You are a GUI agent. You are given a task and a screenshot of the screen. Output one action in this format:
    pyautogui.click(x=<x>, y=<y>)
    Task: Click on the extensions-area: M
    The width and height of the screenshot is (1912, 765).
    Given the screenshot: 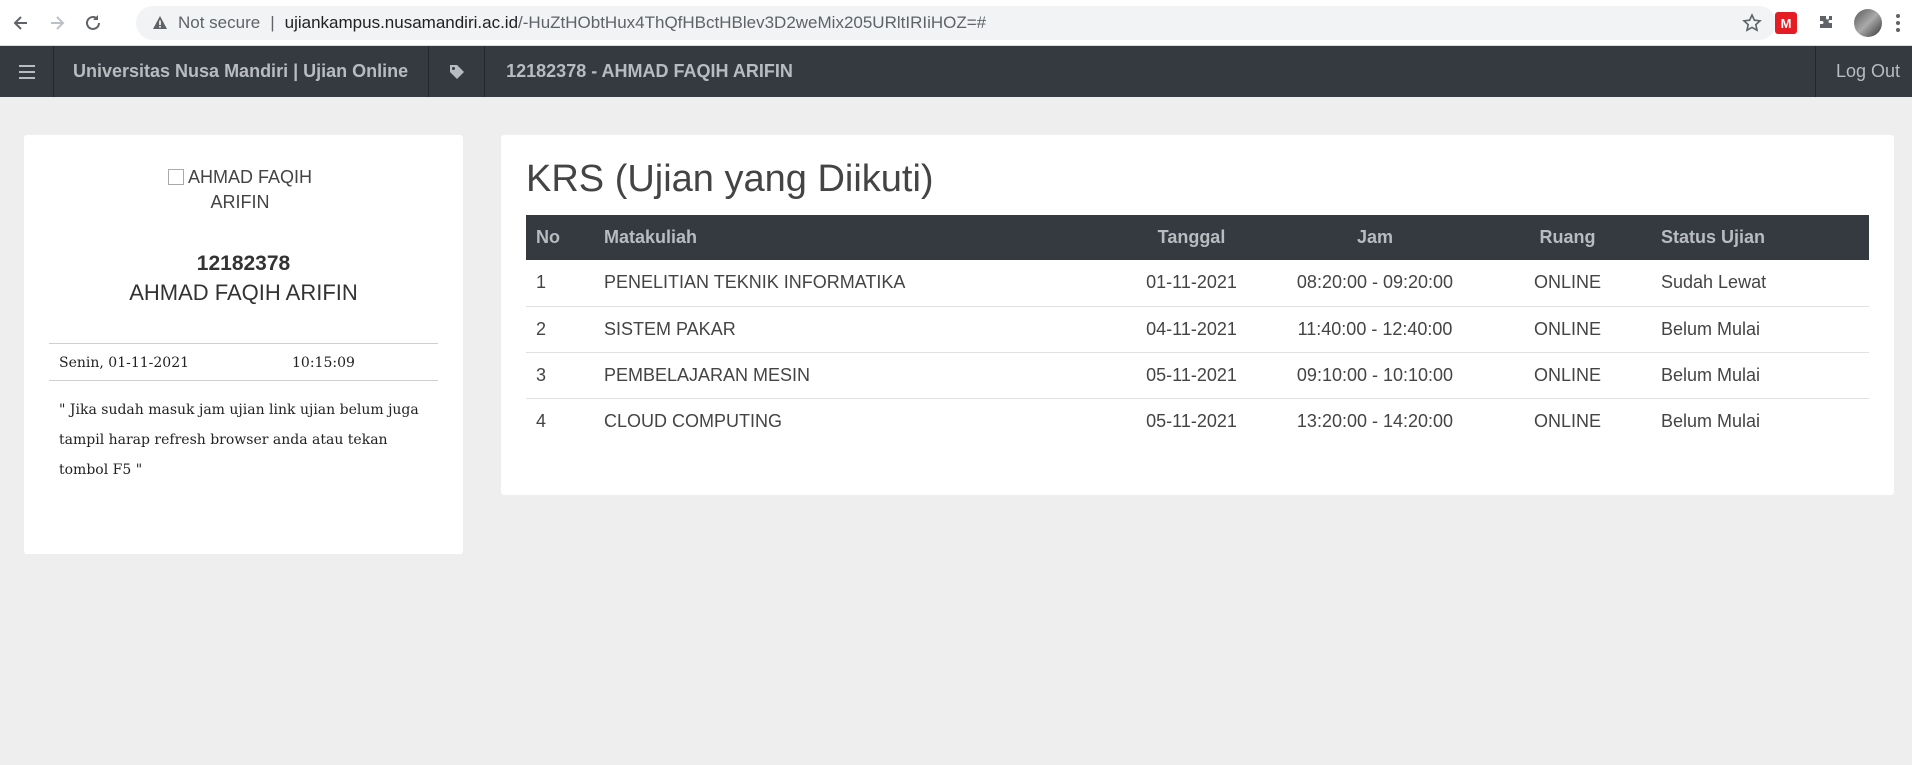 What is the action you would take?
    pyautogui.click(x=1843, y=23)
    